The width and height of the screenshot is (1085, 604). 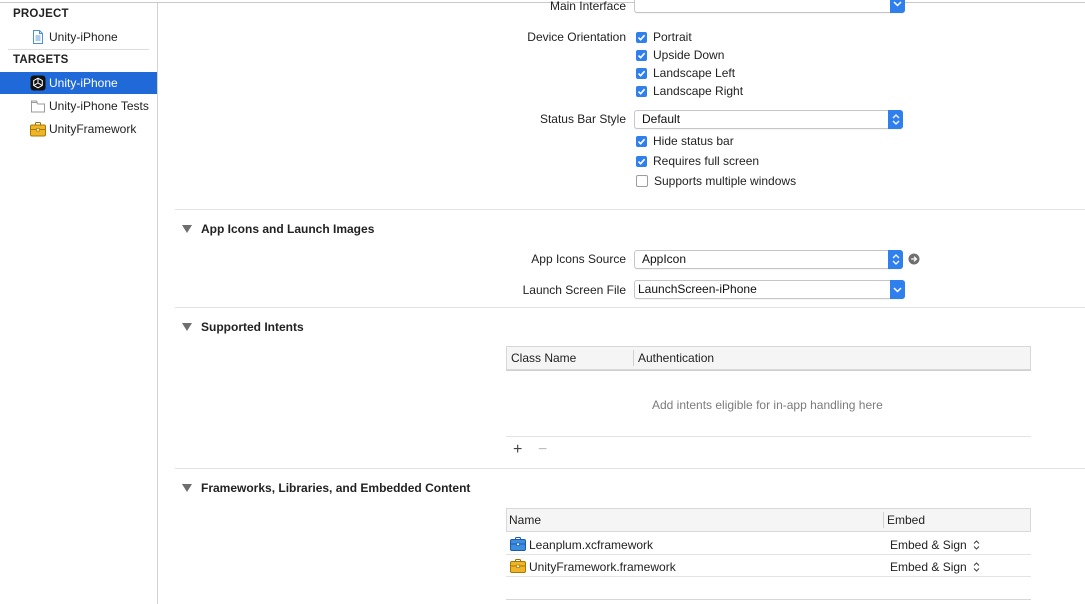 I want to click on sidebar-item-unity-iphone-tests: Unity-iPhone Tests, so click(x=78, y=106).